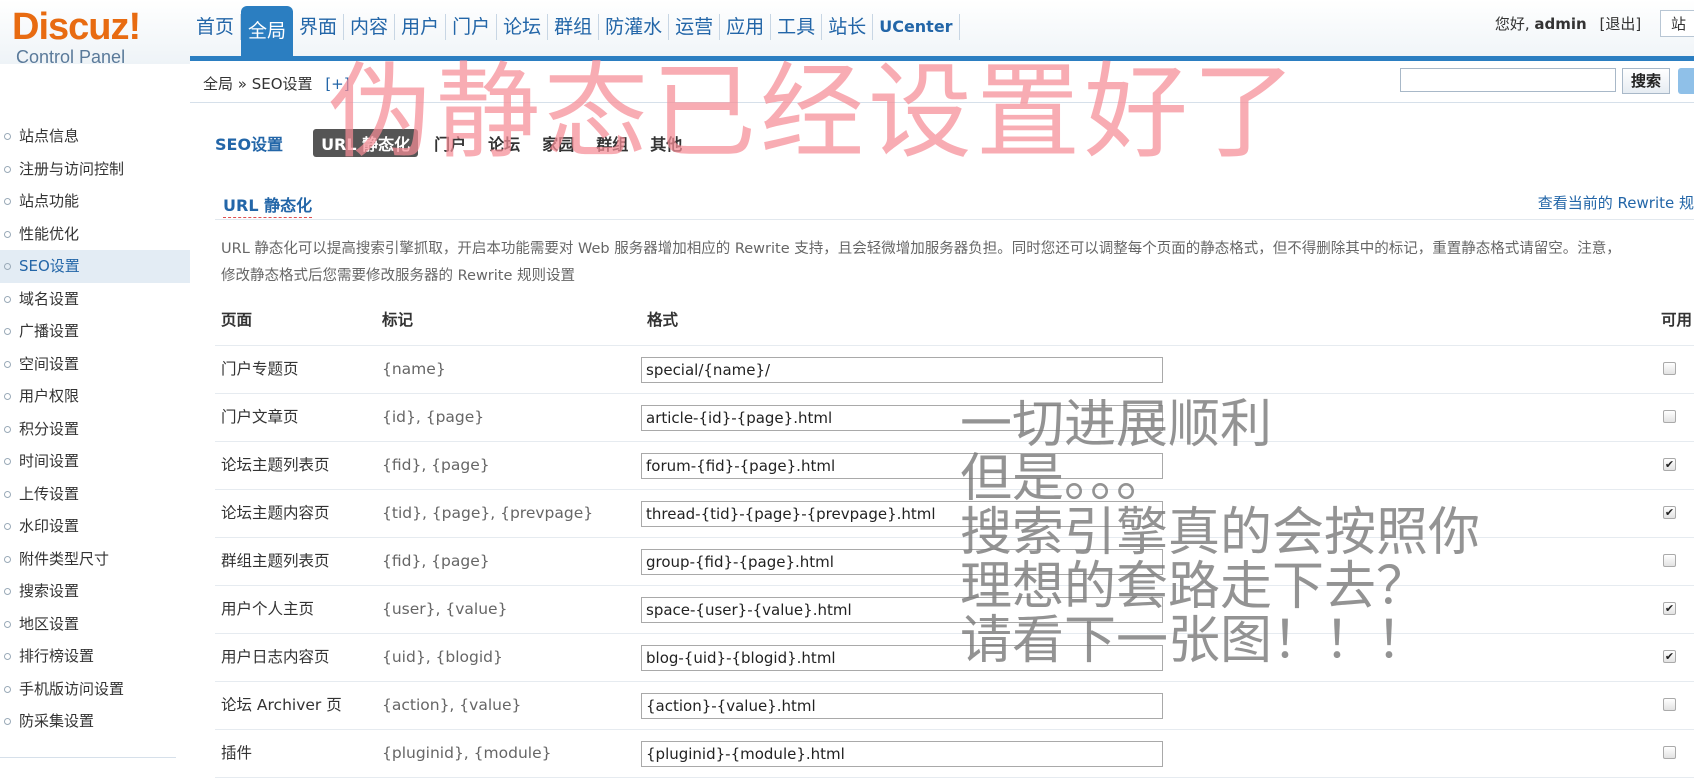  What do you see at coordinates (797, 27) in the screenshot?
I see `nav-item-tools: 工具` at bounding box center [797, 27].